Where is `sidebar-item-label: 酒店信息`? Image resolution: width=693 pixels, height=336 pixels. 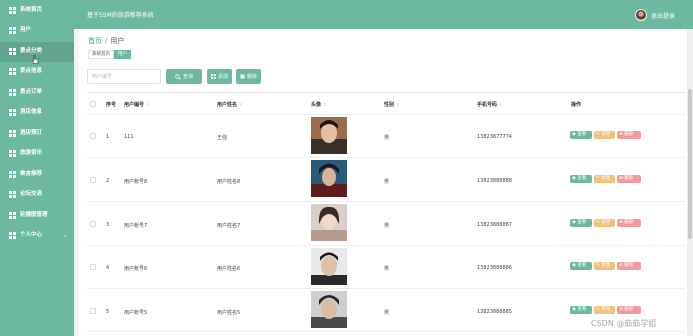
sidebar-item-label: 酒店信息 is located at coordinates (31, 112).